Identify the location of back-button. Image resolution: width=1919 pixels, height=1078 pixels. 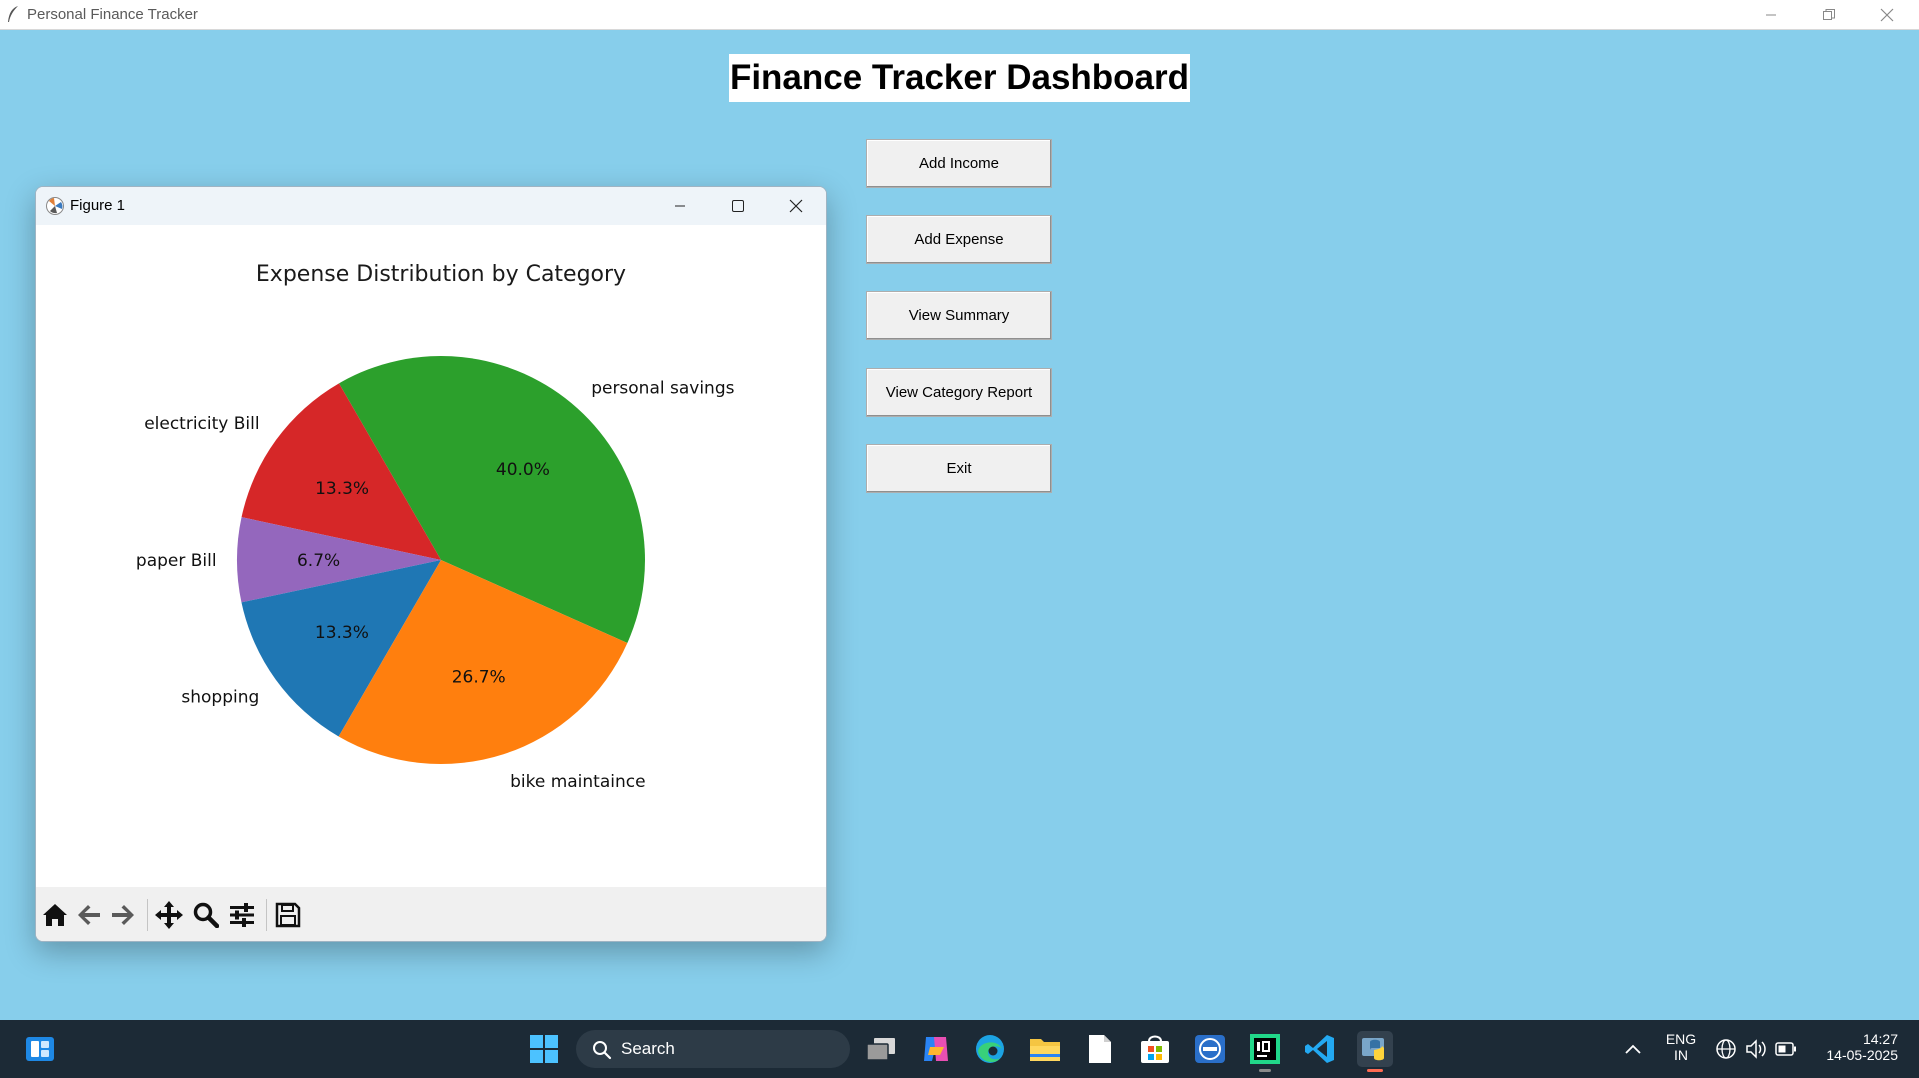
(89, 915).